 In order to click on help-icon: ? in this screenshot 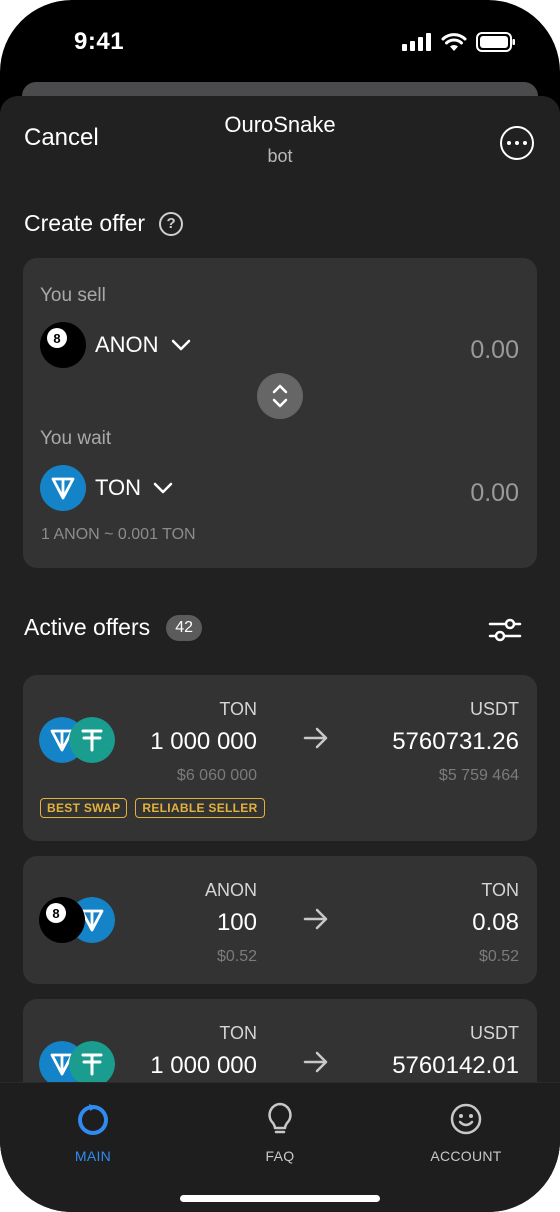, I will do `click(171, 223)`.